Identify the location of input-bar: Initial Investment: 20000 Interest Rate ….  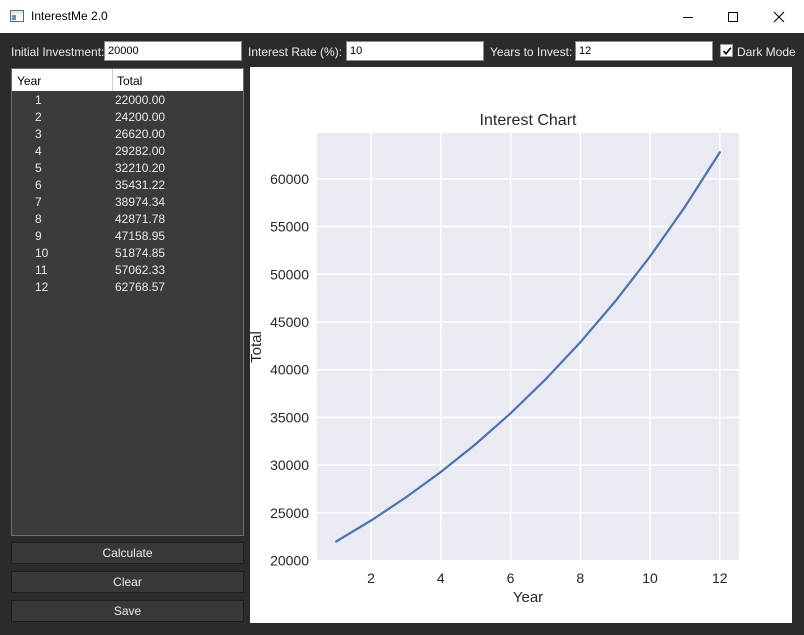
(402, 50).